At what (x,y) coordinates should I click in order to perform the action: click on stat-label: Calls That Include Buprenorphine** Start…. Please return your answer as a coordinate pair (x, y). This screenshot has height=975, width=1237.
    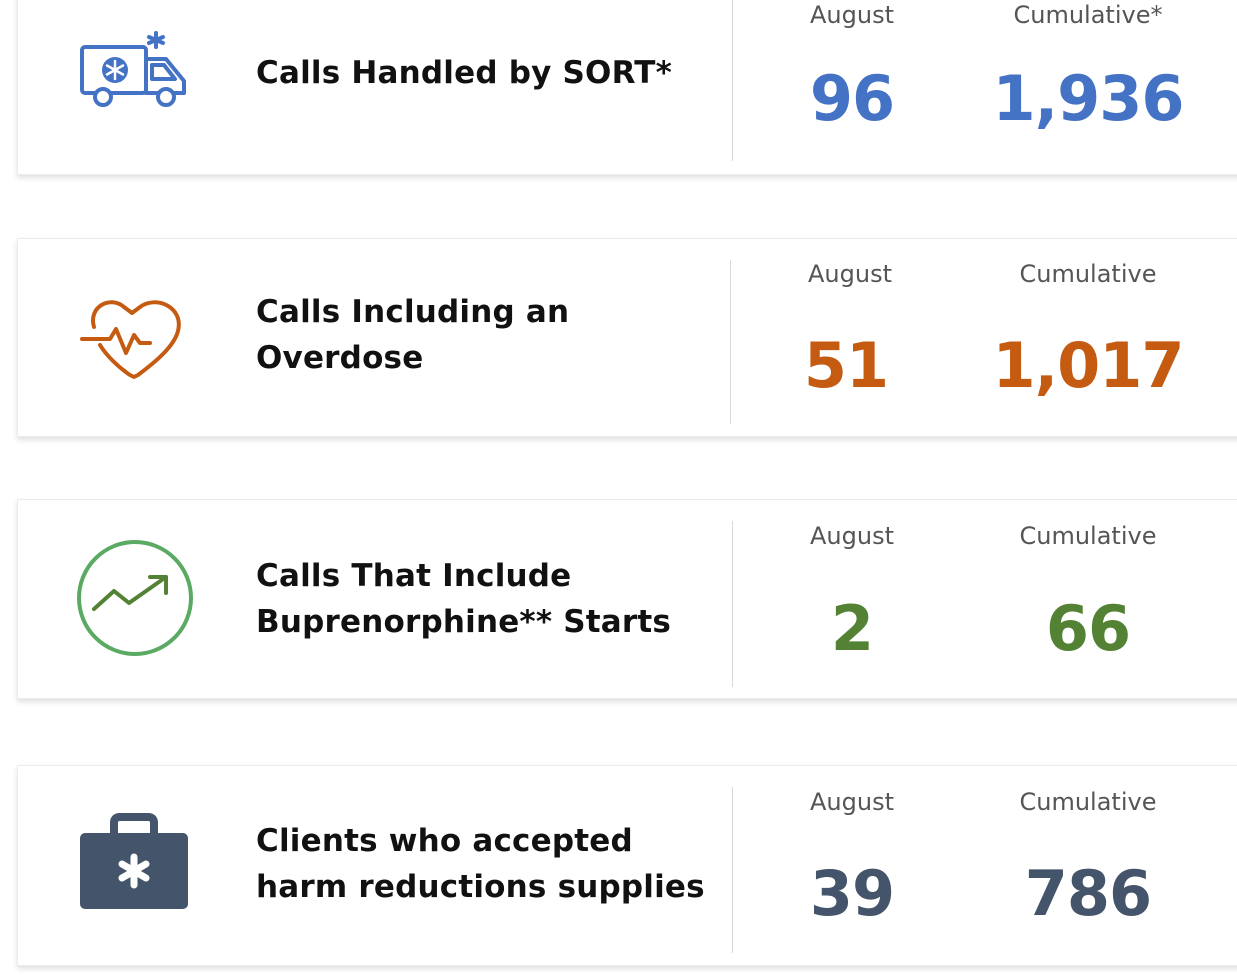
    Looking at the image, I should click on (463, 599).